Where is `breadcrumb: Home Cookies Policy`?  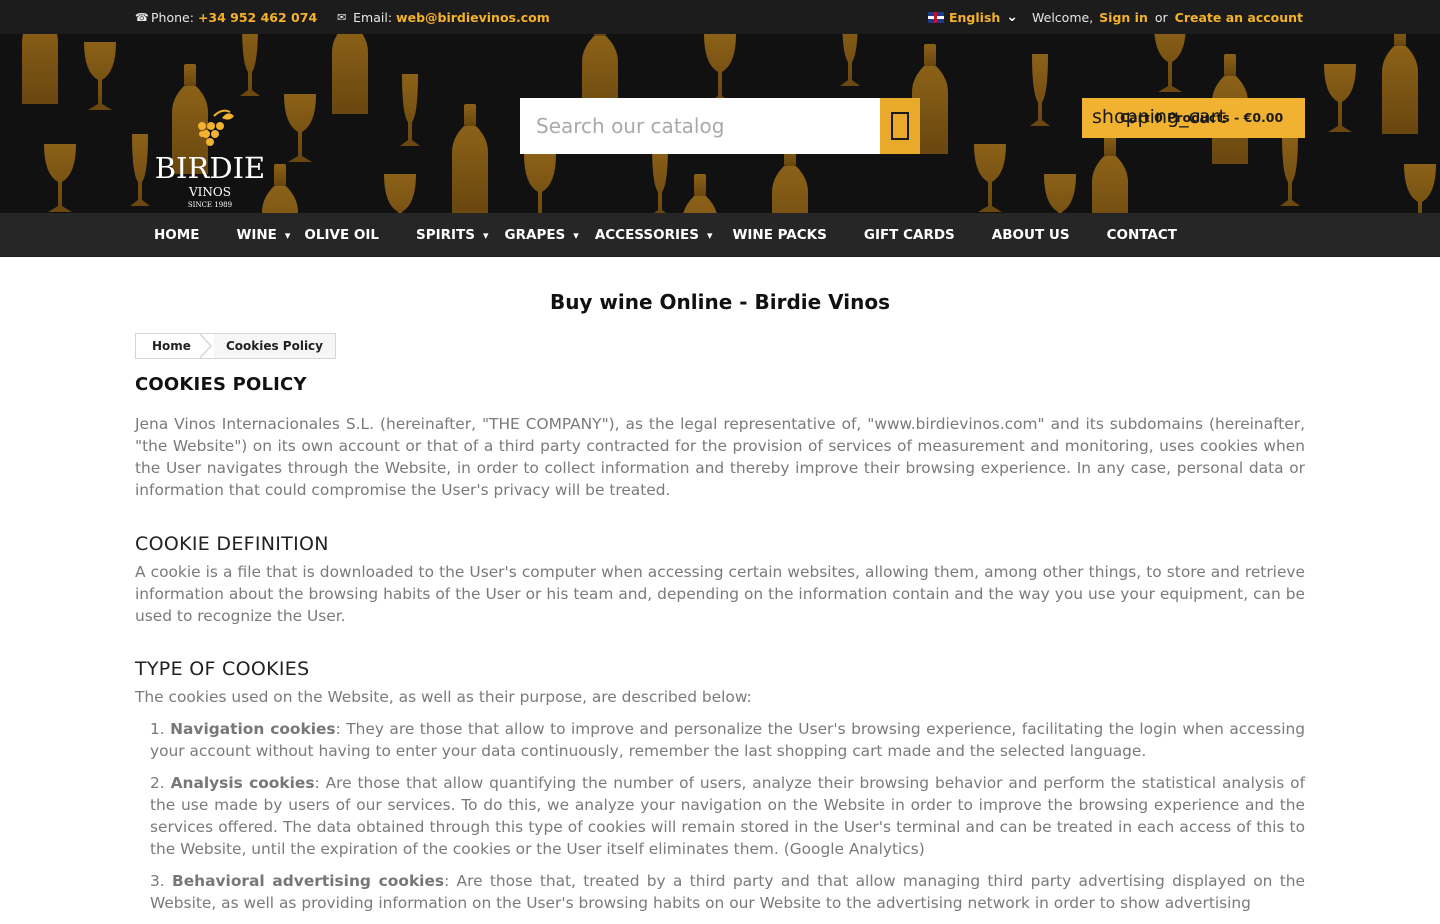
breadcrumb: Home Cookies Policy is located at coordinates (235, 346).